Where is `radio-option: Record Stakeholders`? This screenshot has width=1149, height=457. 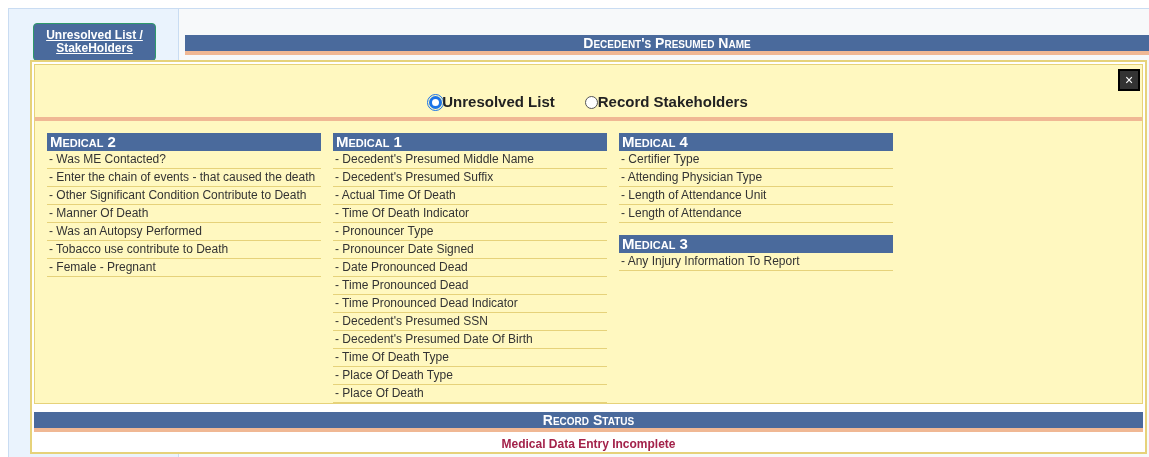 radio-option: Record Stakeholders is located at coordinates (666, 102).